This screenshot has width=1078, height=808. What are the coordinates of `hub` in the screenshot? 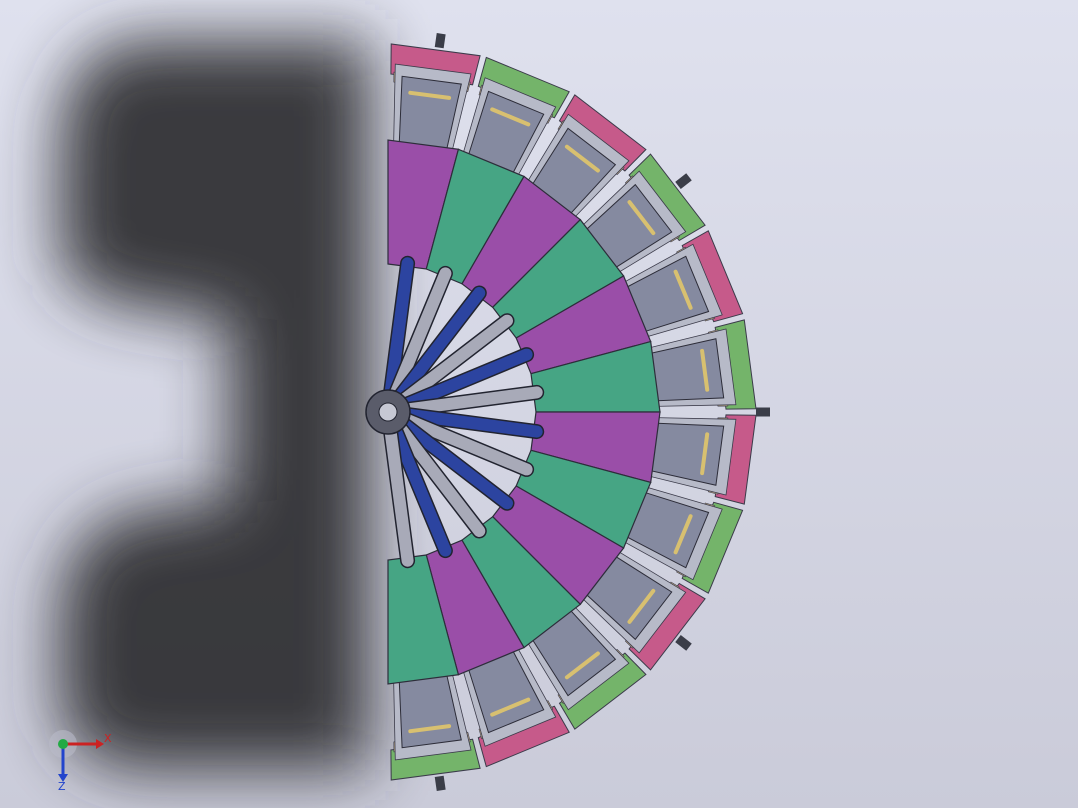 It's located at (388, 412).